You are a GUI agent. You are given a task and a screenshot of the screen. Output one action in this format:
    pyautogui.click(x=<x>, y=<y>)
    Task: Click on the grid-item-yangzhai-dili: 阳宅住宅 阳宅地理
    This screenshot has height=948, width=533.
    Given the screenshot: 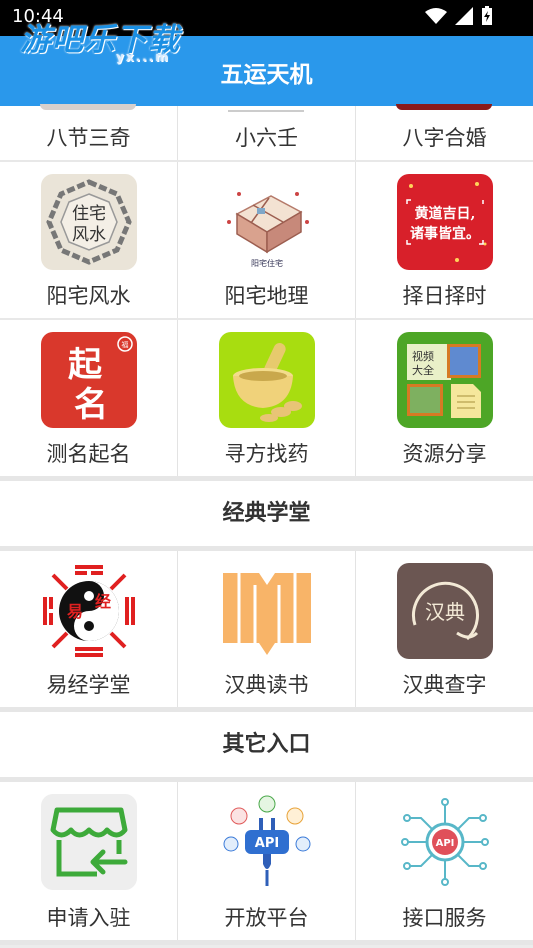 What is the action you would take?
    pyautogui.click(x=267, y=240)
    